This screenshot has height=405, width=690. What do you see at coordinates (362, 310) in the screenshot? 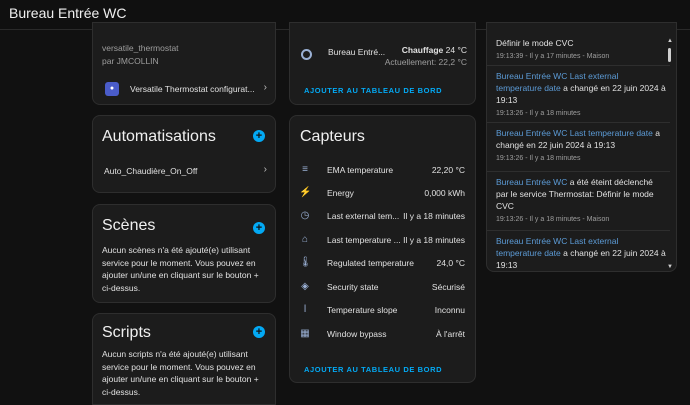
I see `sensor-name: Temperature slope` at bounding box center [362, 310].